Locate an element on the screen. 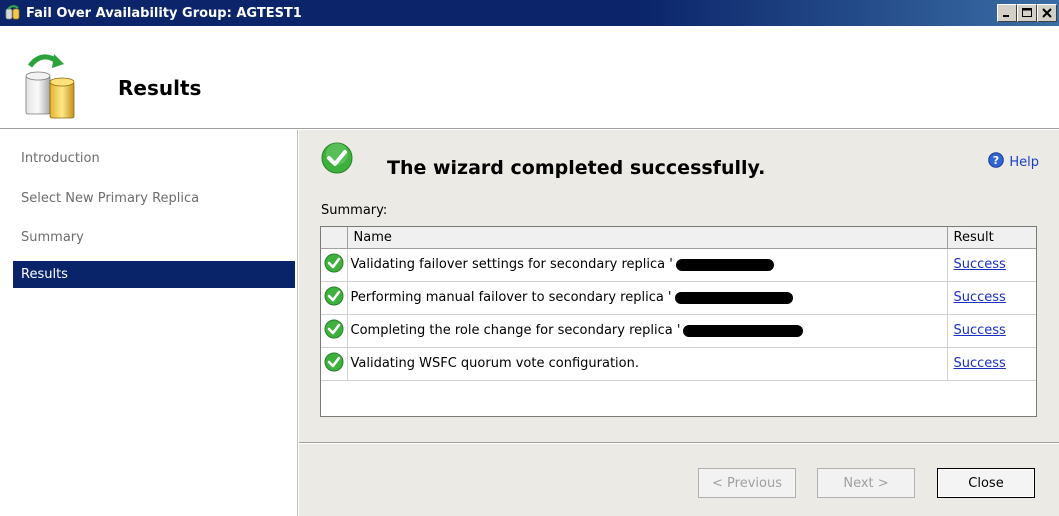 The height and width of the screenshot is (516, 1059). column-header-name: Name is located at coordinates (647, 238).